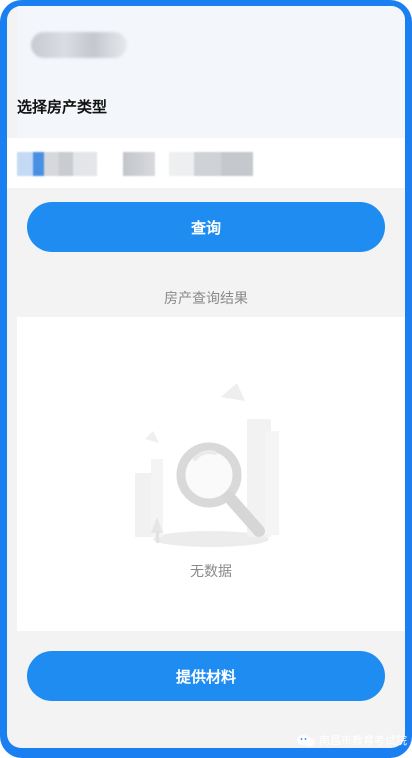 The image size is (412, 758). I want to click on watermark-text: 南昌市教育考试院, so click(363, 740).